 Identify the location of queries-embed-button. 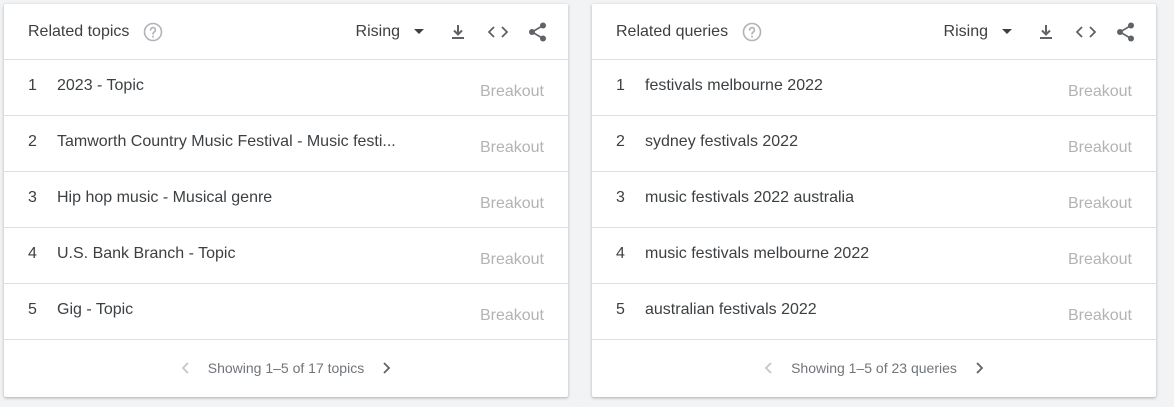
(1086, 32).